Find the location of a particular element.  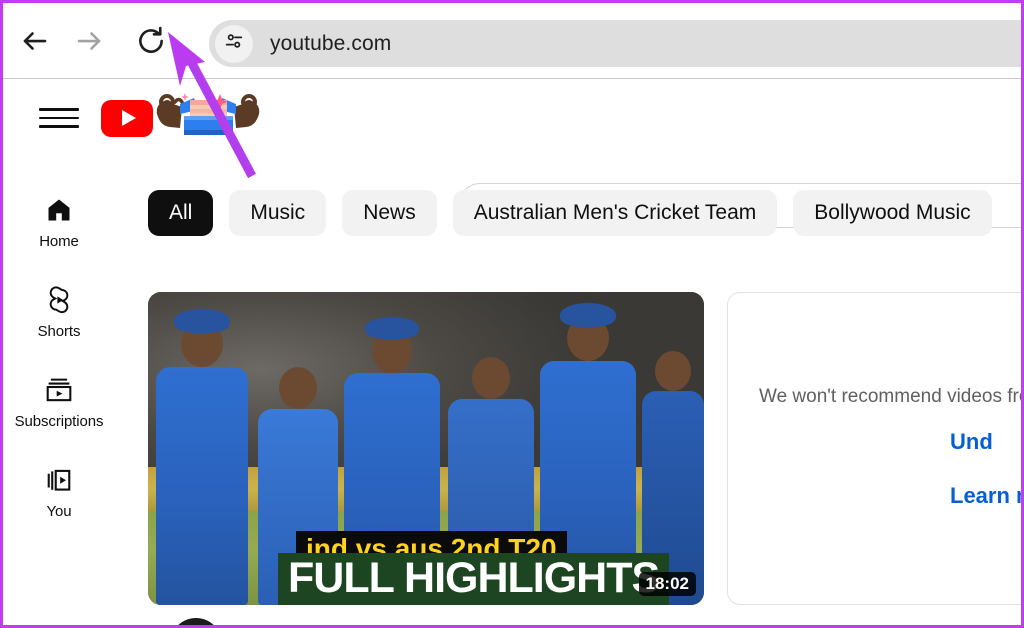

site-settings-tune-icon is located at coordinates (234, 43).